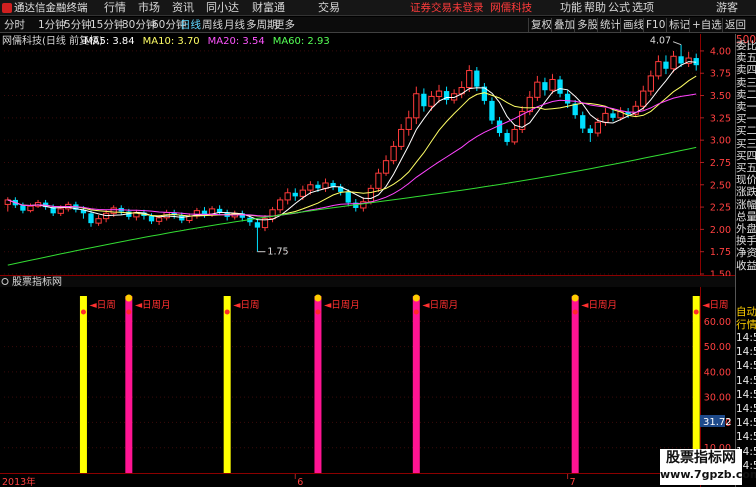 The image size is (756, 487). I want to click on panel-field: 卖四, so click(746, 70).